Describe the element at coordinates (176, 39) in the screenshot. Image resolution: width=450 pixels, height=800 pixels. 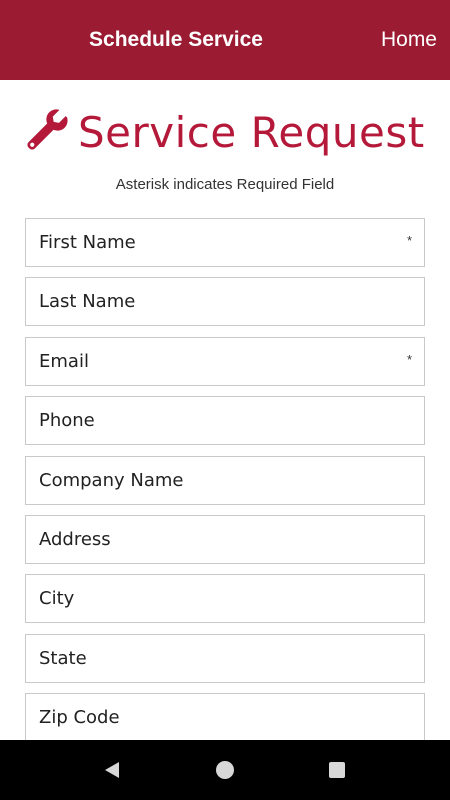
I see `page-title: Schedule Service` at that location.